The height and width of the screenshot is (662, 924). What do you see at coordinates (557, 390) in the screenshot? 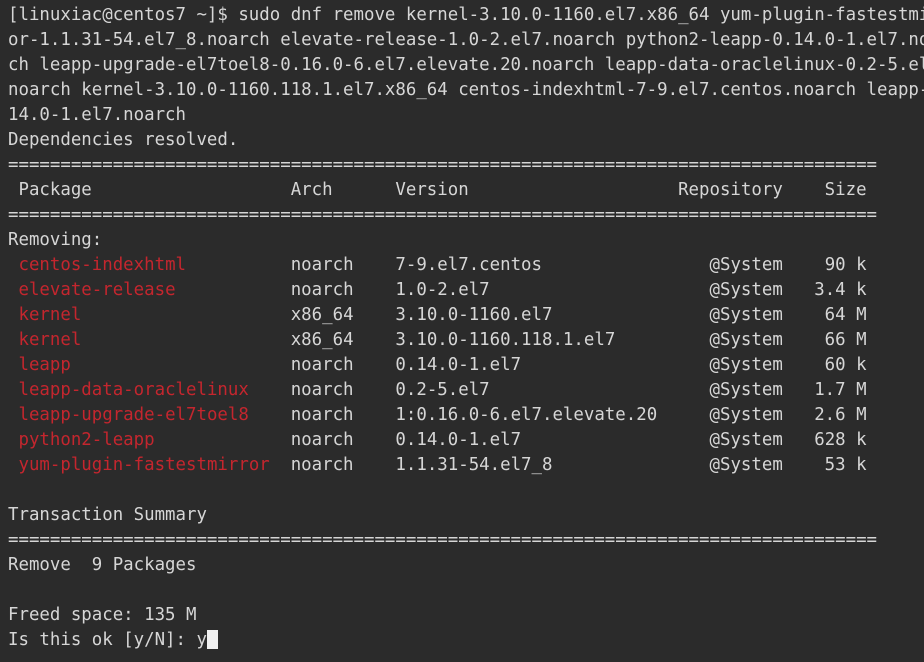
I see `package-row-details: noarch 0.2-5.el7 @System 1.7 M` at bounding box center [557, 390].